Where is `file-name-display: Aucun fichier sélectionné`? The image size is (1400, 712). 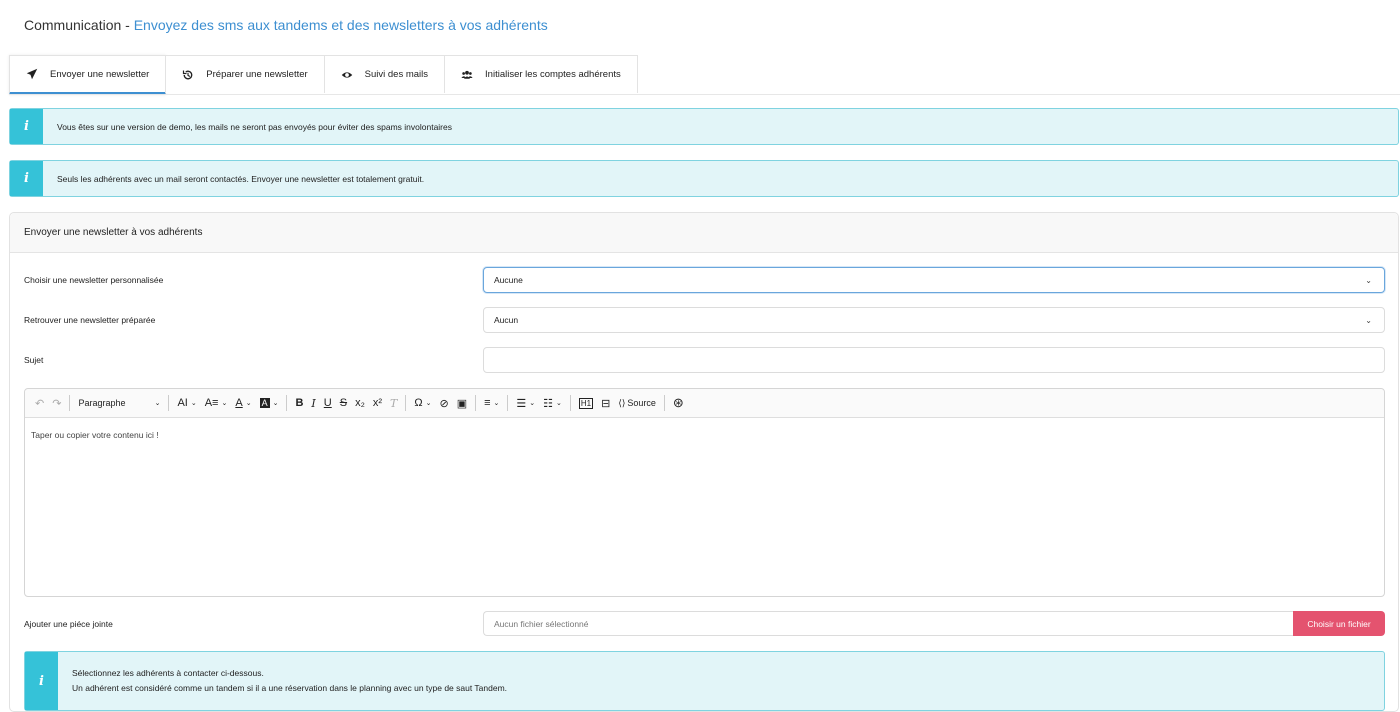
file-name-display: Aucun fichier sélectionné is located at coordinates (888, 623).